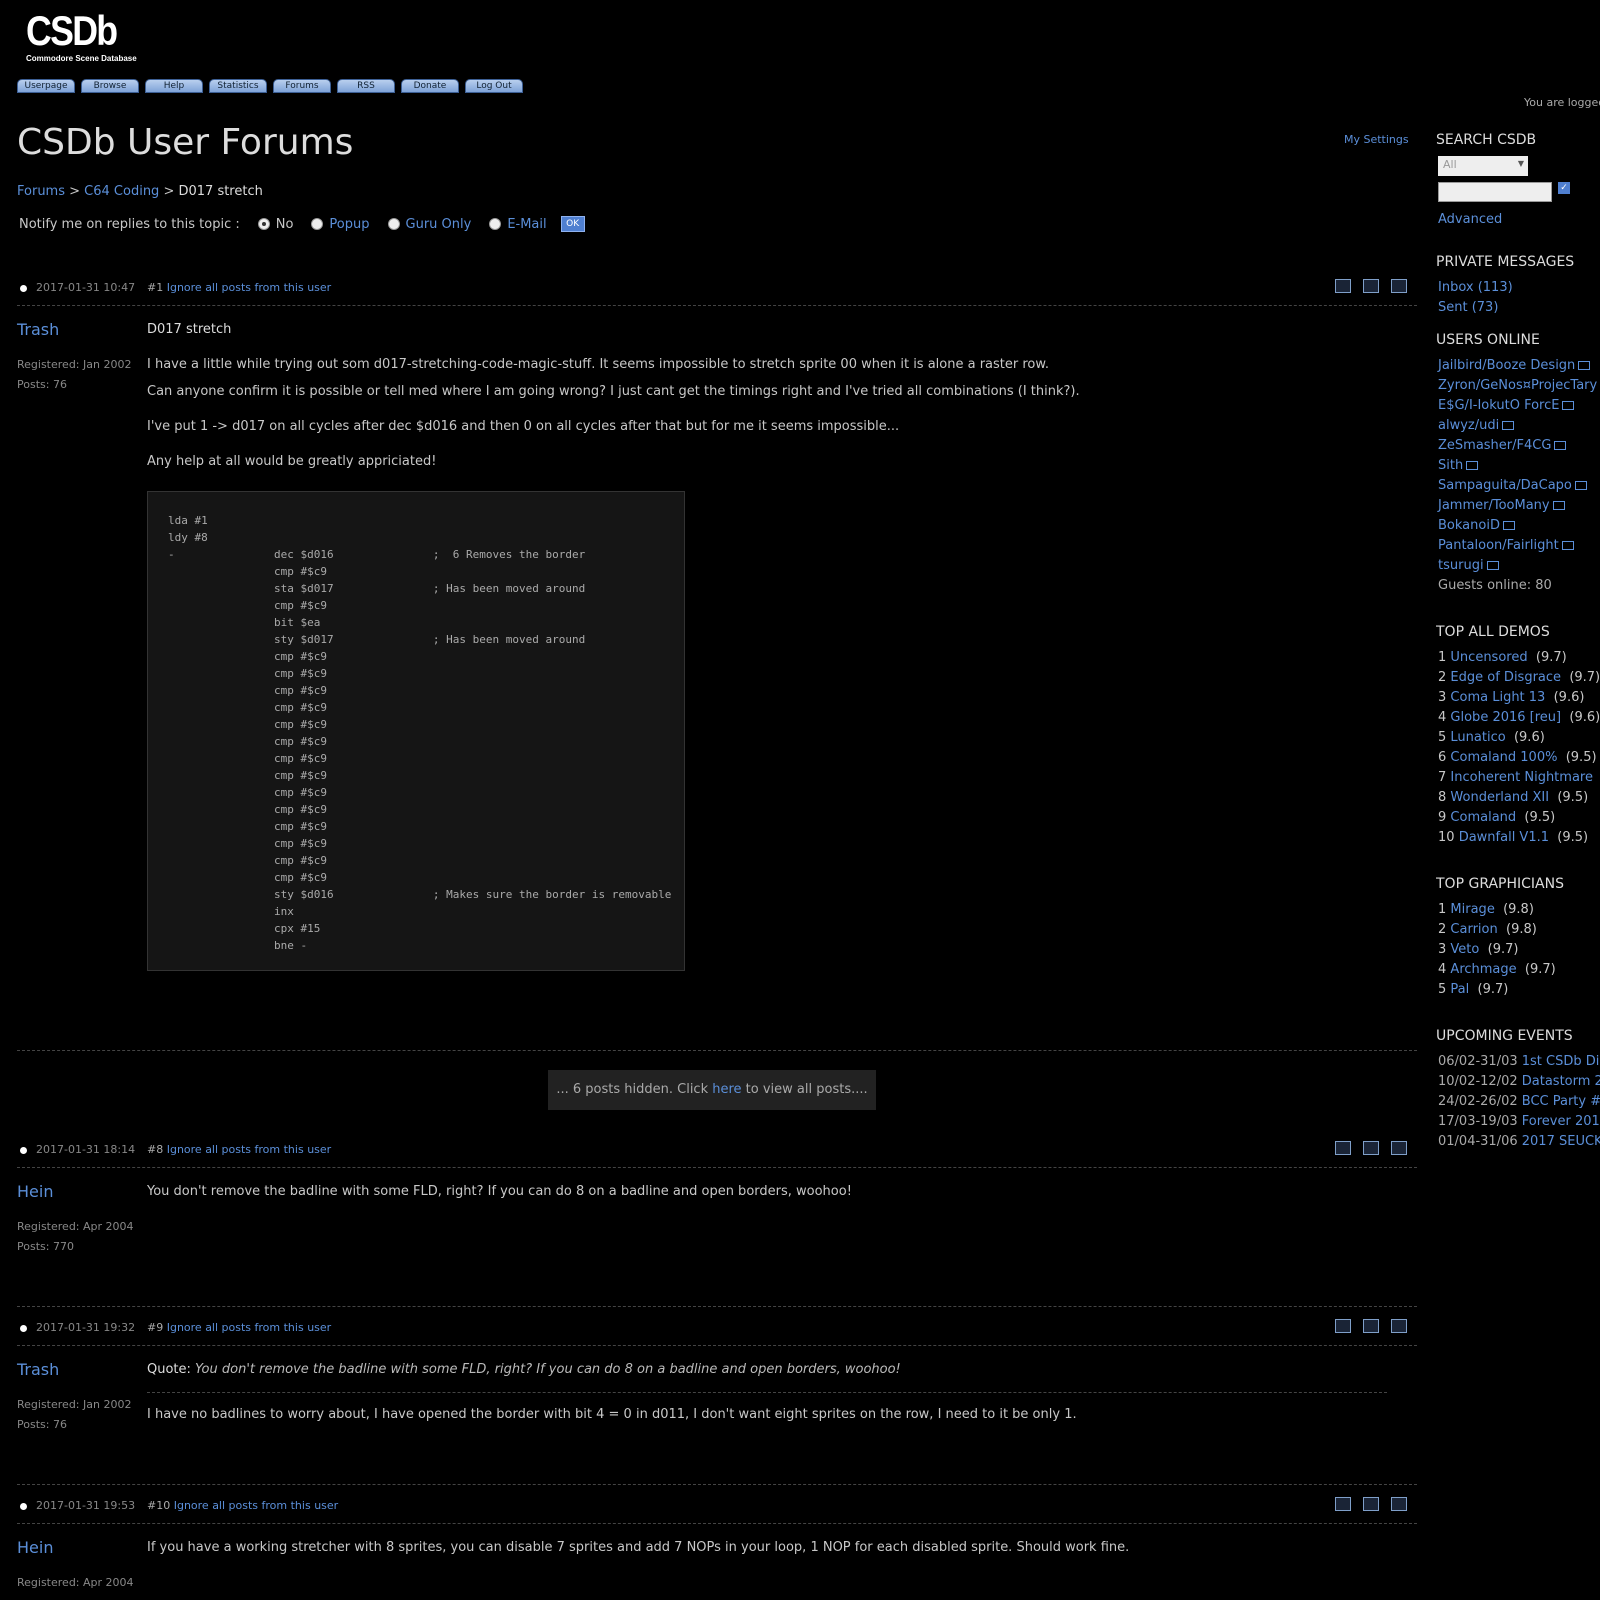  I want to click on csdb-logo: CSDb Commodore Scene Database, so click(81, 37).